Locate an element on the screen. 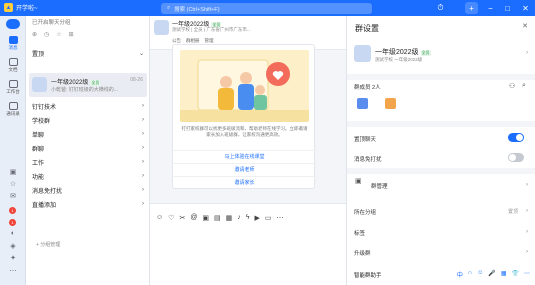 The image size is (535, 285). ime-mic-icon: 🎤 is located at coordinates (491, 274).